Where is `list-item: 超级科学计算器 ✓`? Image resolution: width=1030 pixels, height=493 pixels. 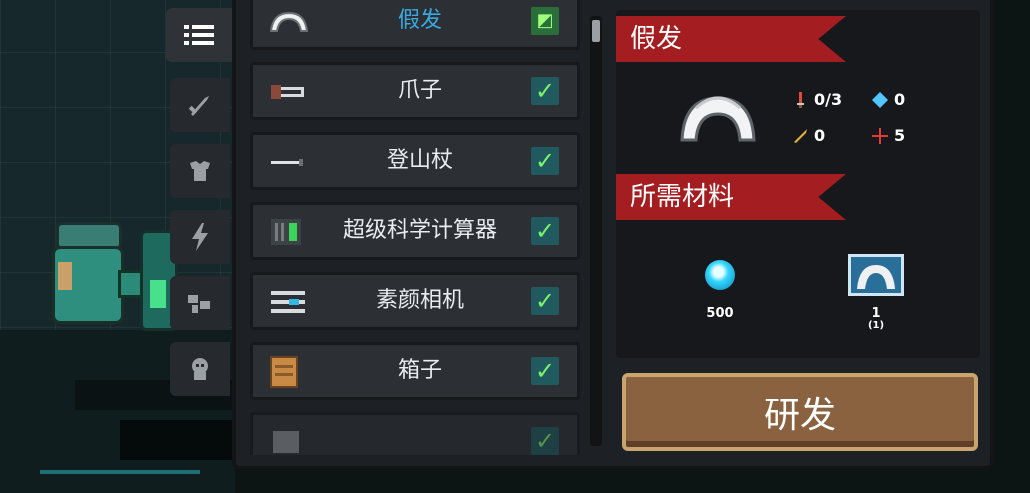
list-item: 超级科学计算器 ✓ is located at coordinates (415, 231).